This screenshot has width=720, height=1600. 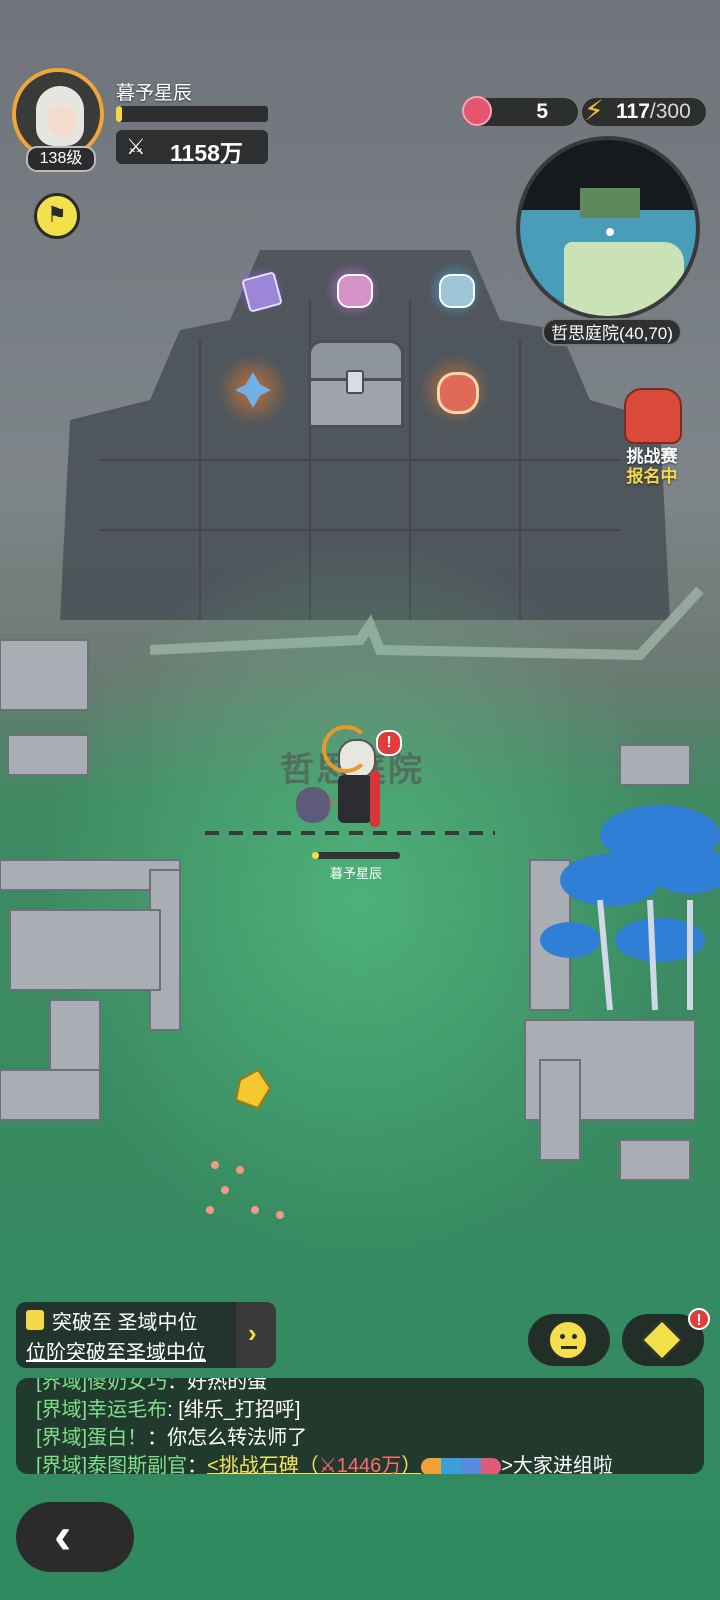 I want to click on back-arrow-icon: ‹, so click(x=63, y=1536).